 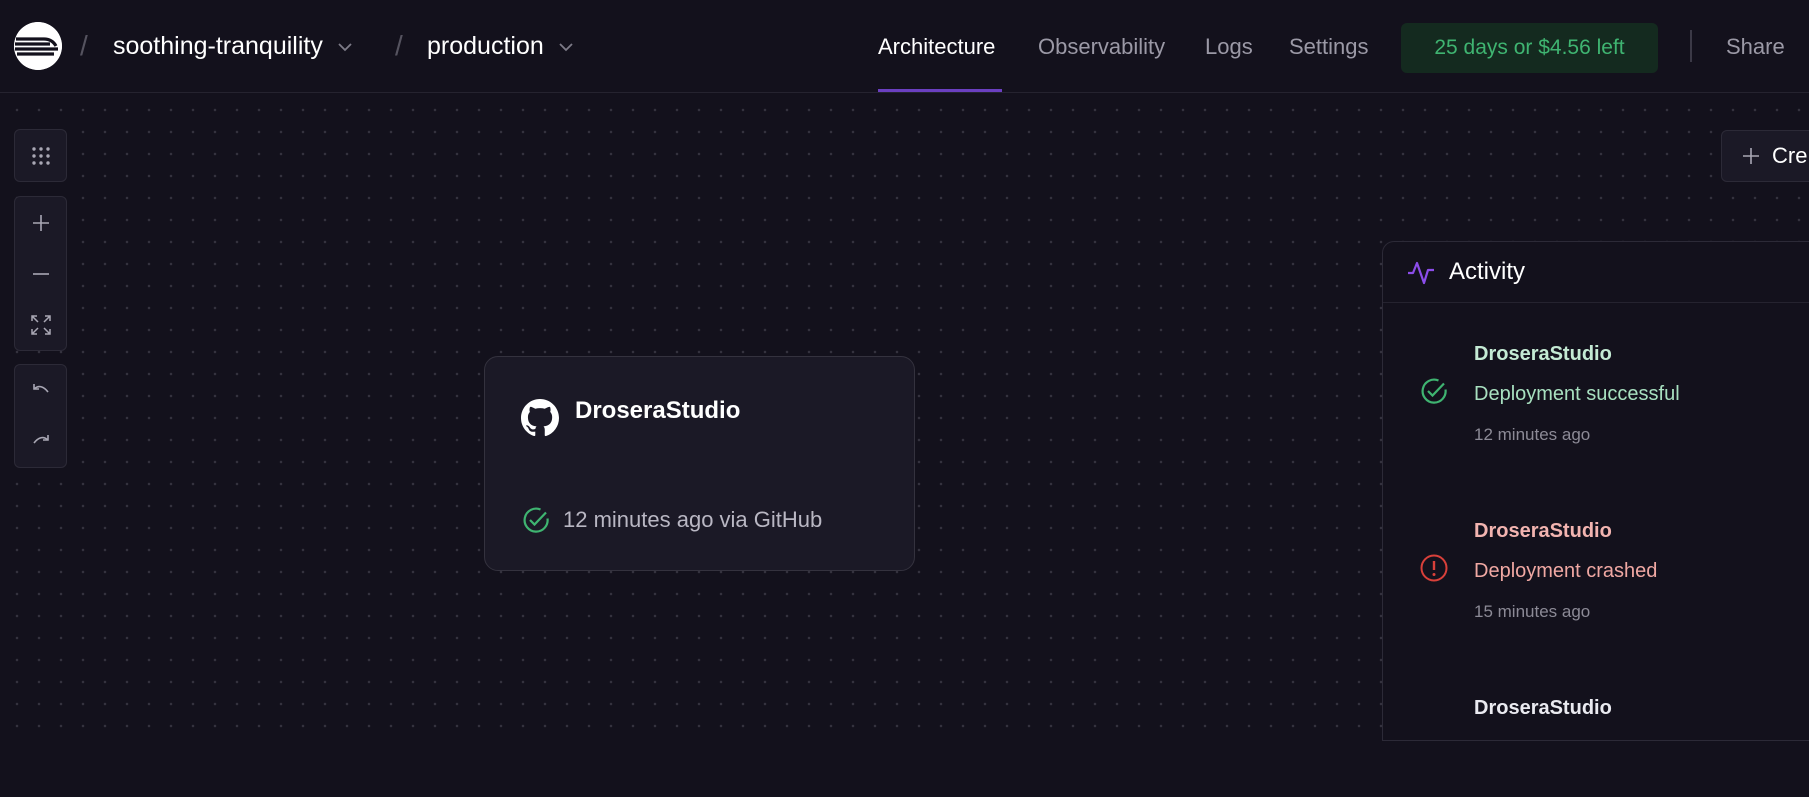 What do you see at coordinates (1532, 434) in the screenshot?
I see `activity-time: 12 minutes ago` at bounding box center [1532, 434].